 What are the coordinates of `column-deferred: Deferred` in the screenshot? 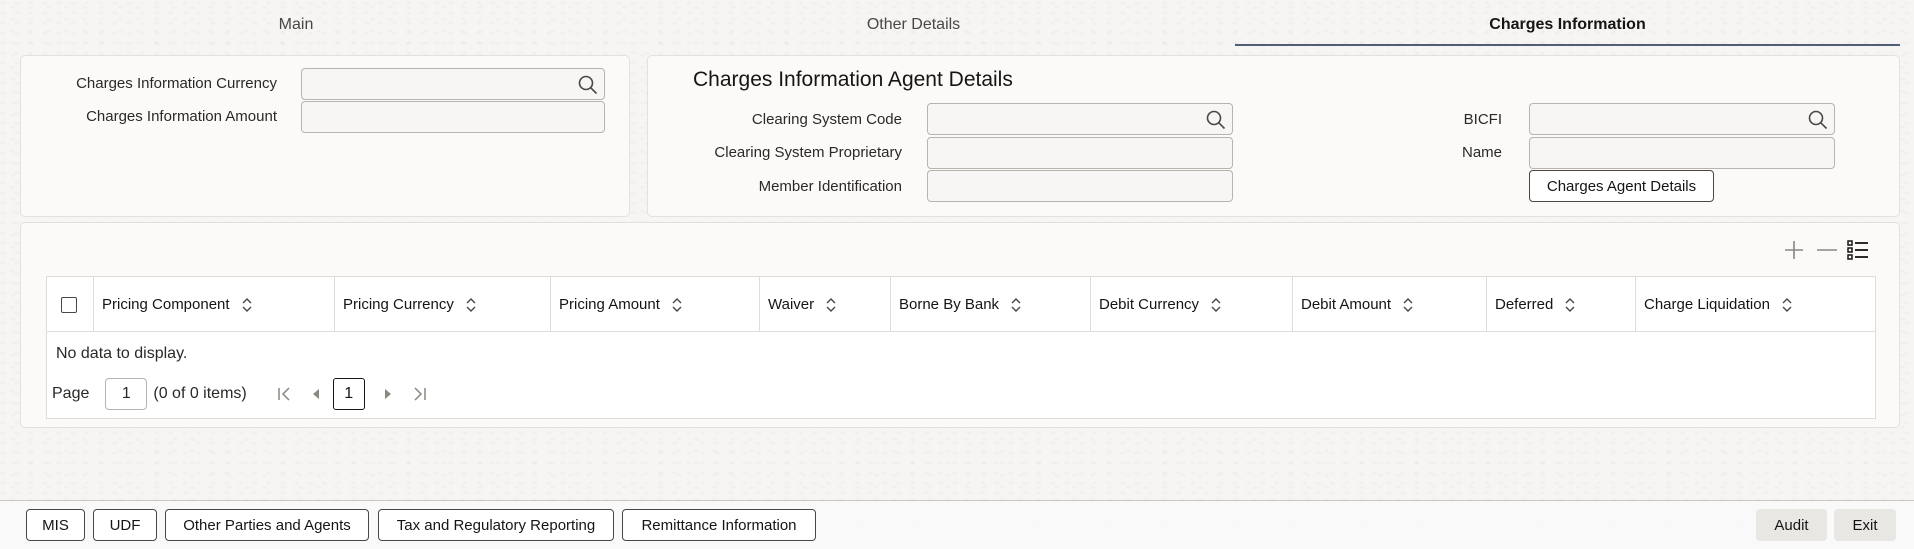 It's located at (1561, 304).